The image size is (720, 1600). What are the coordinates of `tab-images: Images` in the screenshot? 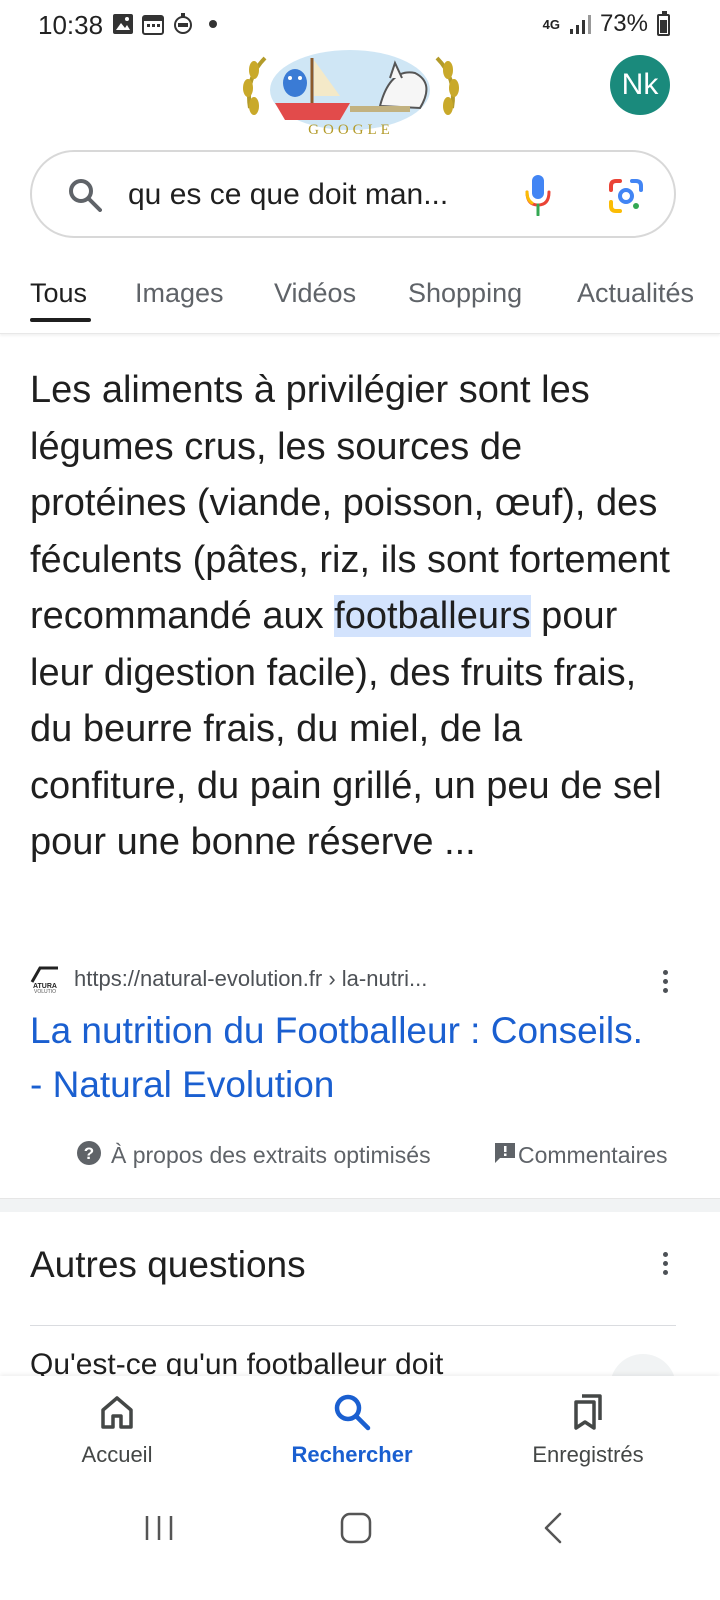 It's located at (179, 293).